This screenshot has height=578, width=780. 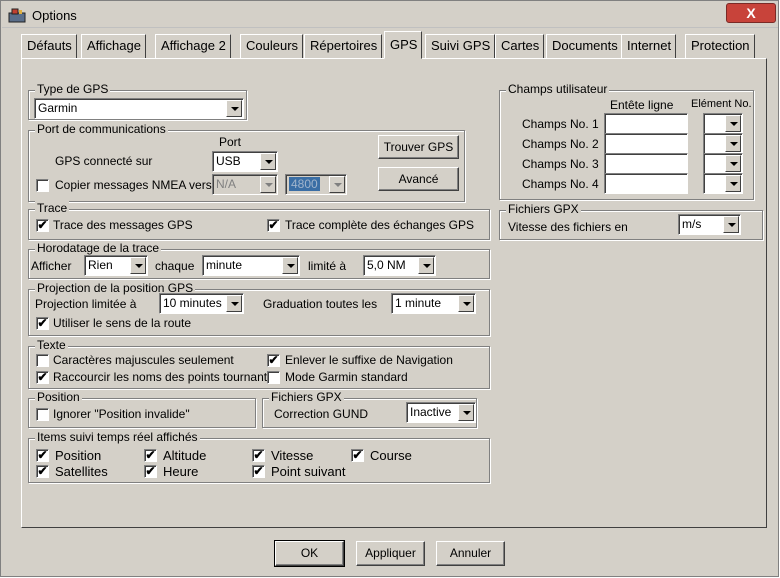 What do you see at coordinates (646, 183) in the screenshot?
I see `user-field-4-input` at bounding box center [646, 183].